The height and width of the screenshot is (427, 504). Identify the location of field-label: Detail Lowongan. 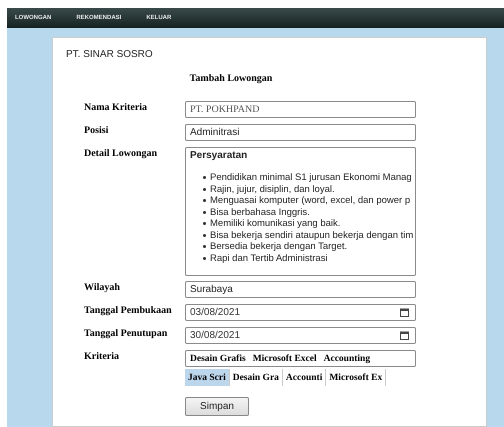
(121, 153).